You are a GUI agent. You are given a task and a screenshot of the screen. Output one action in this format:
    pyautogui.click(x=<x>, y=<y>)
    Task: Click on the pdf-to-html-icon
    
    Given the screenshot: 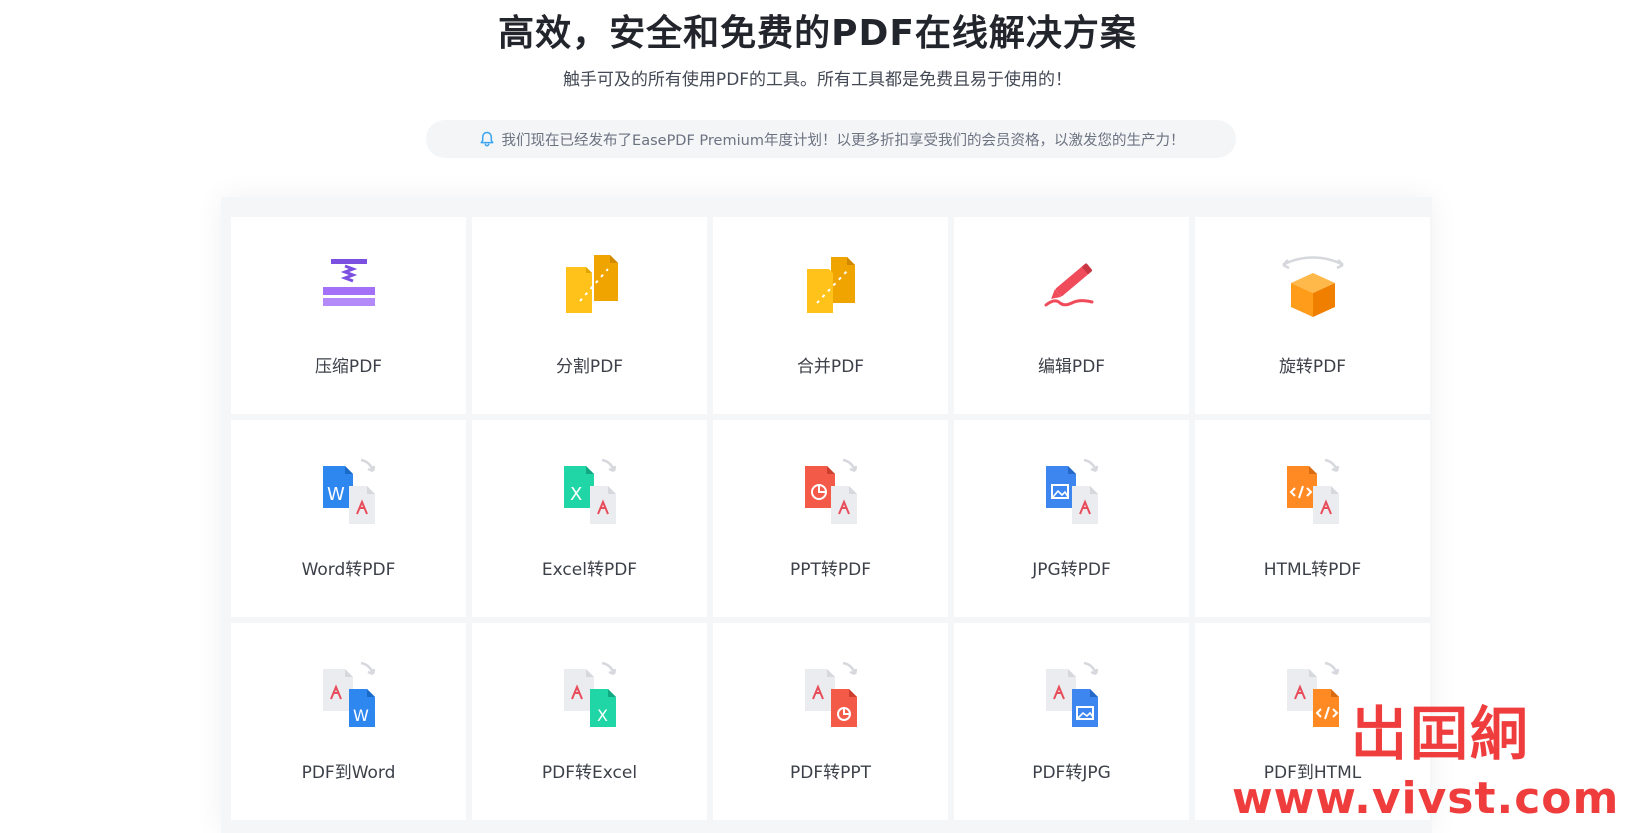 What is the action you would take?
    pyautogui.click(x=1313, y=691)
    